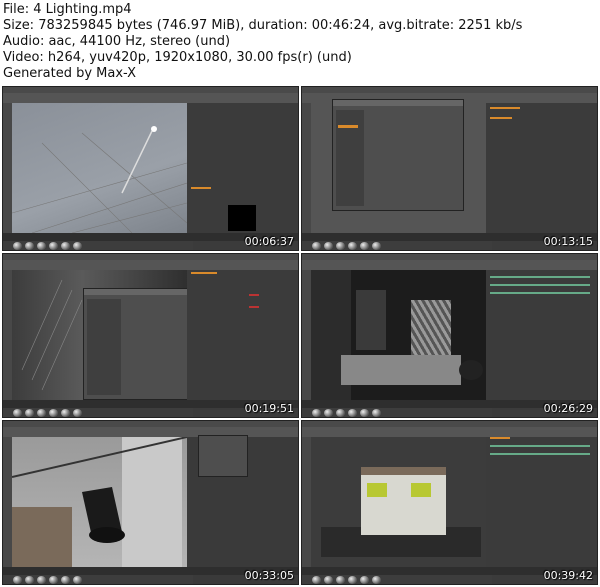 This screenshot has width=600, height=587. Describe the element at coordinates (70, 73) in the screenshot. I see `generator-line: Generated by Max-X` at that location.